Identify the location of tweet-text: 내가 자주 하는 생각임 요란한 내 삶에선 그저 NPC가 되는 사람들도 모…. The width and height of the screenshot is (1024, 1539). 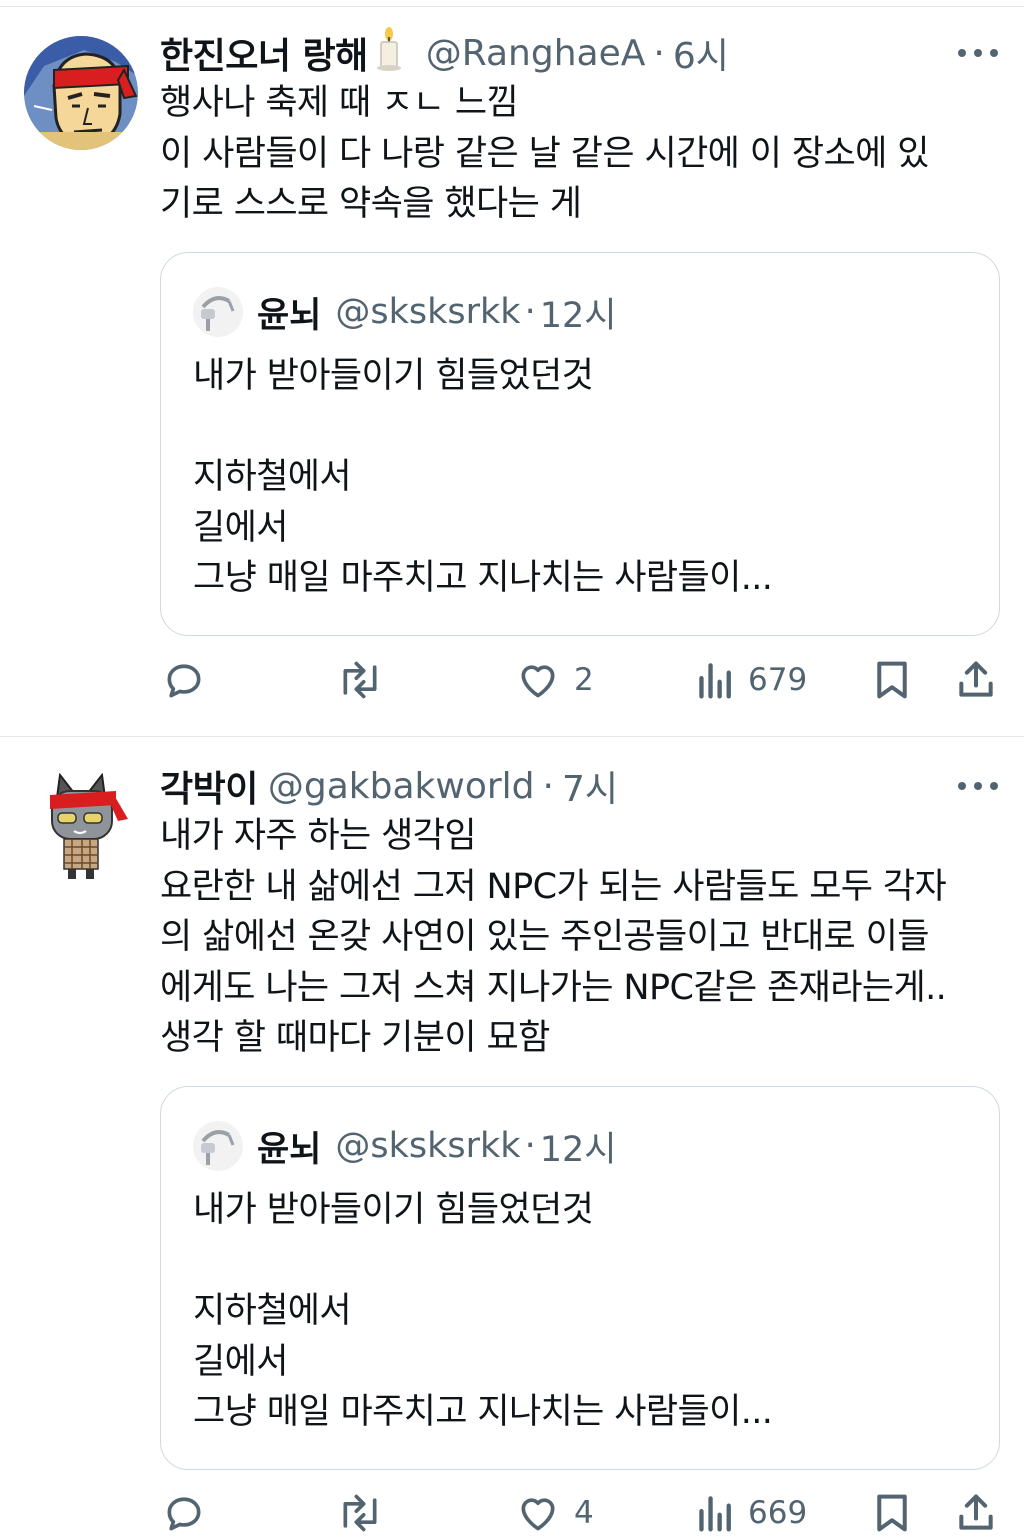
(553, 937).